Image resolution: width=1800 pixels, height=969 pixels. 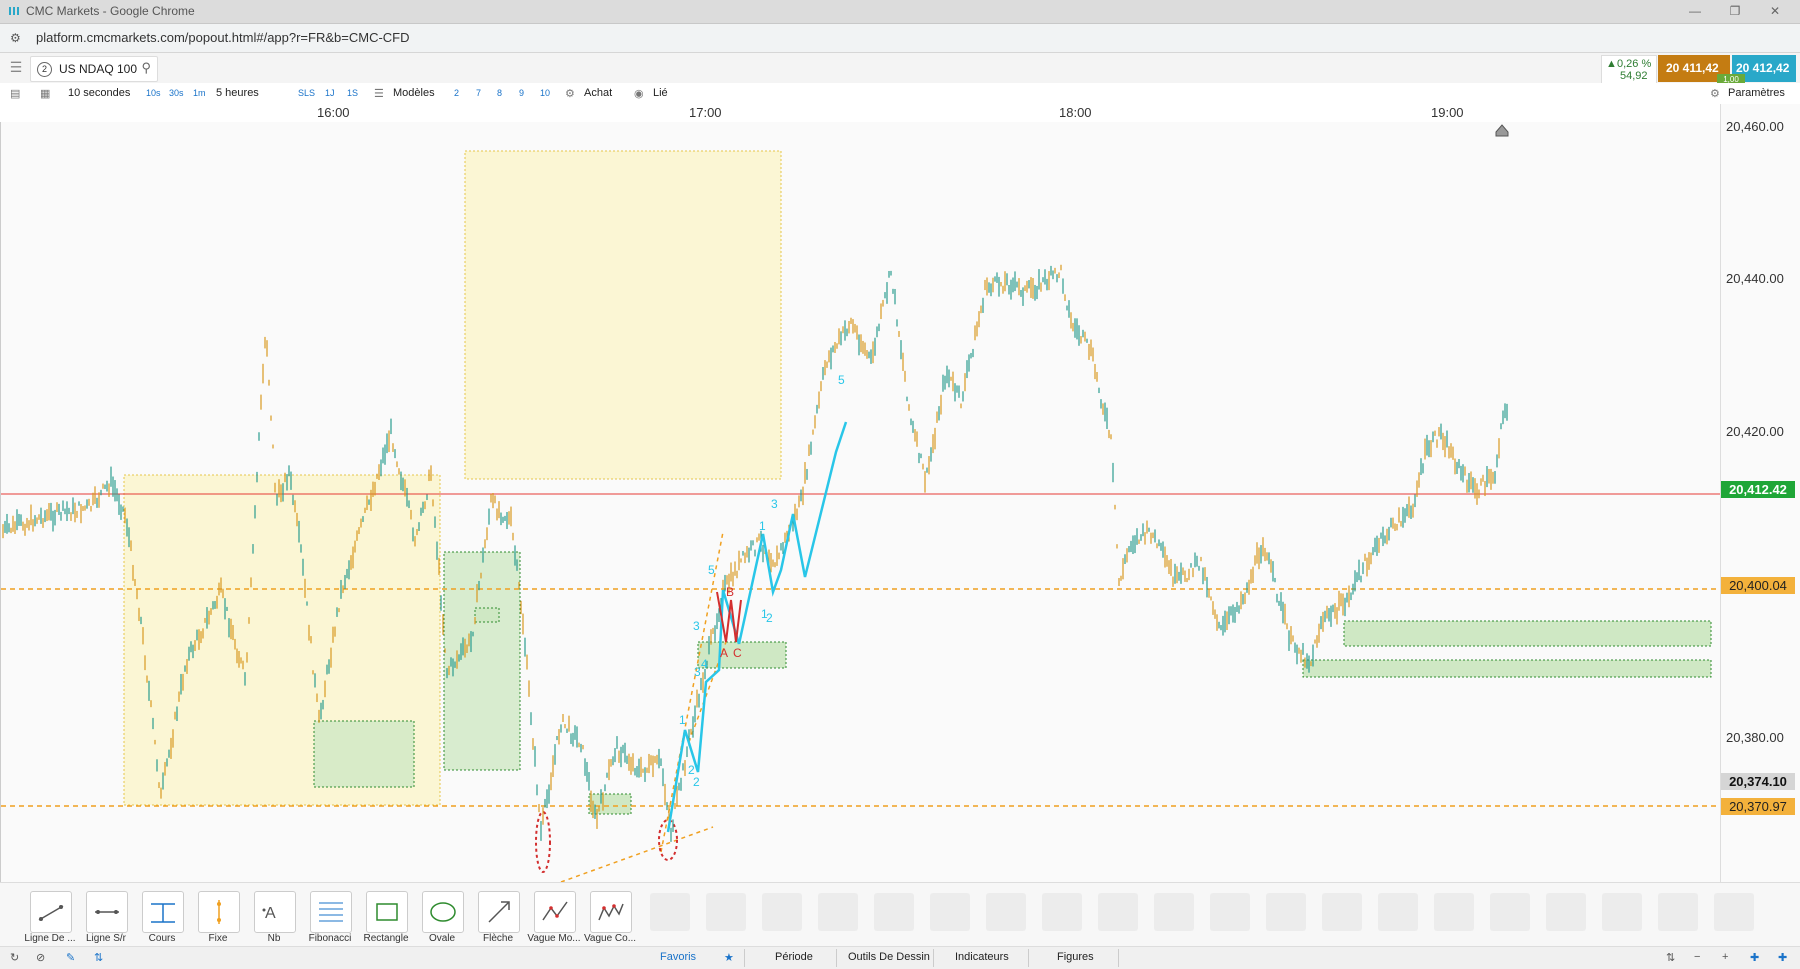 I want to click on refresh-icon: ↻, so click(x=14, y=957).